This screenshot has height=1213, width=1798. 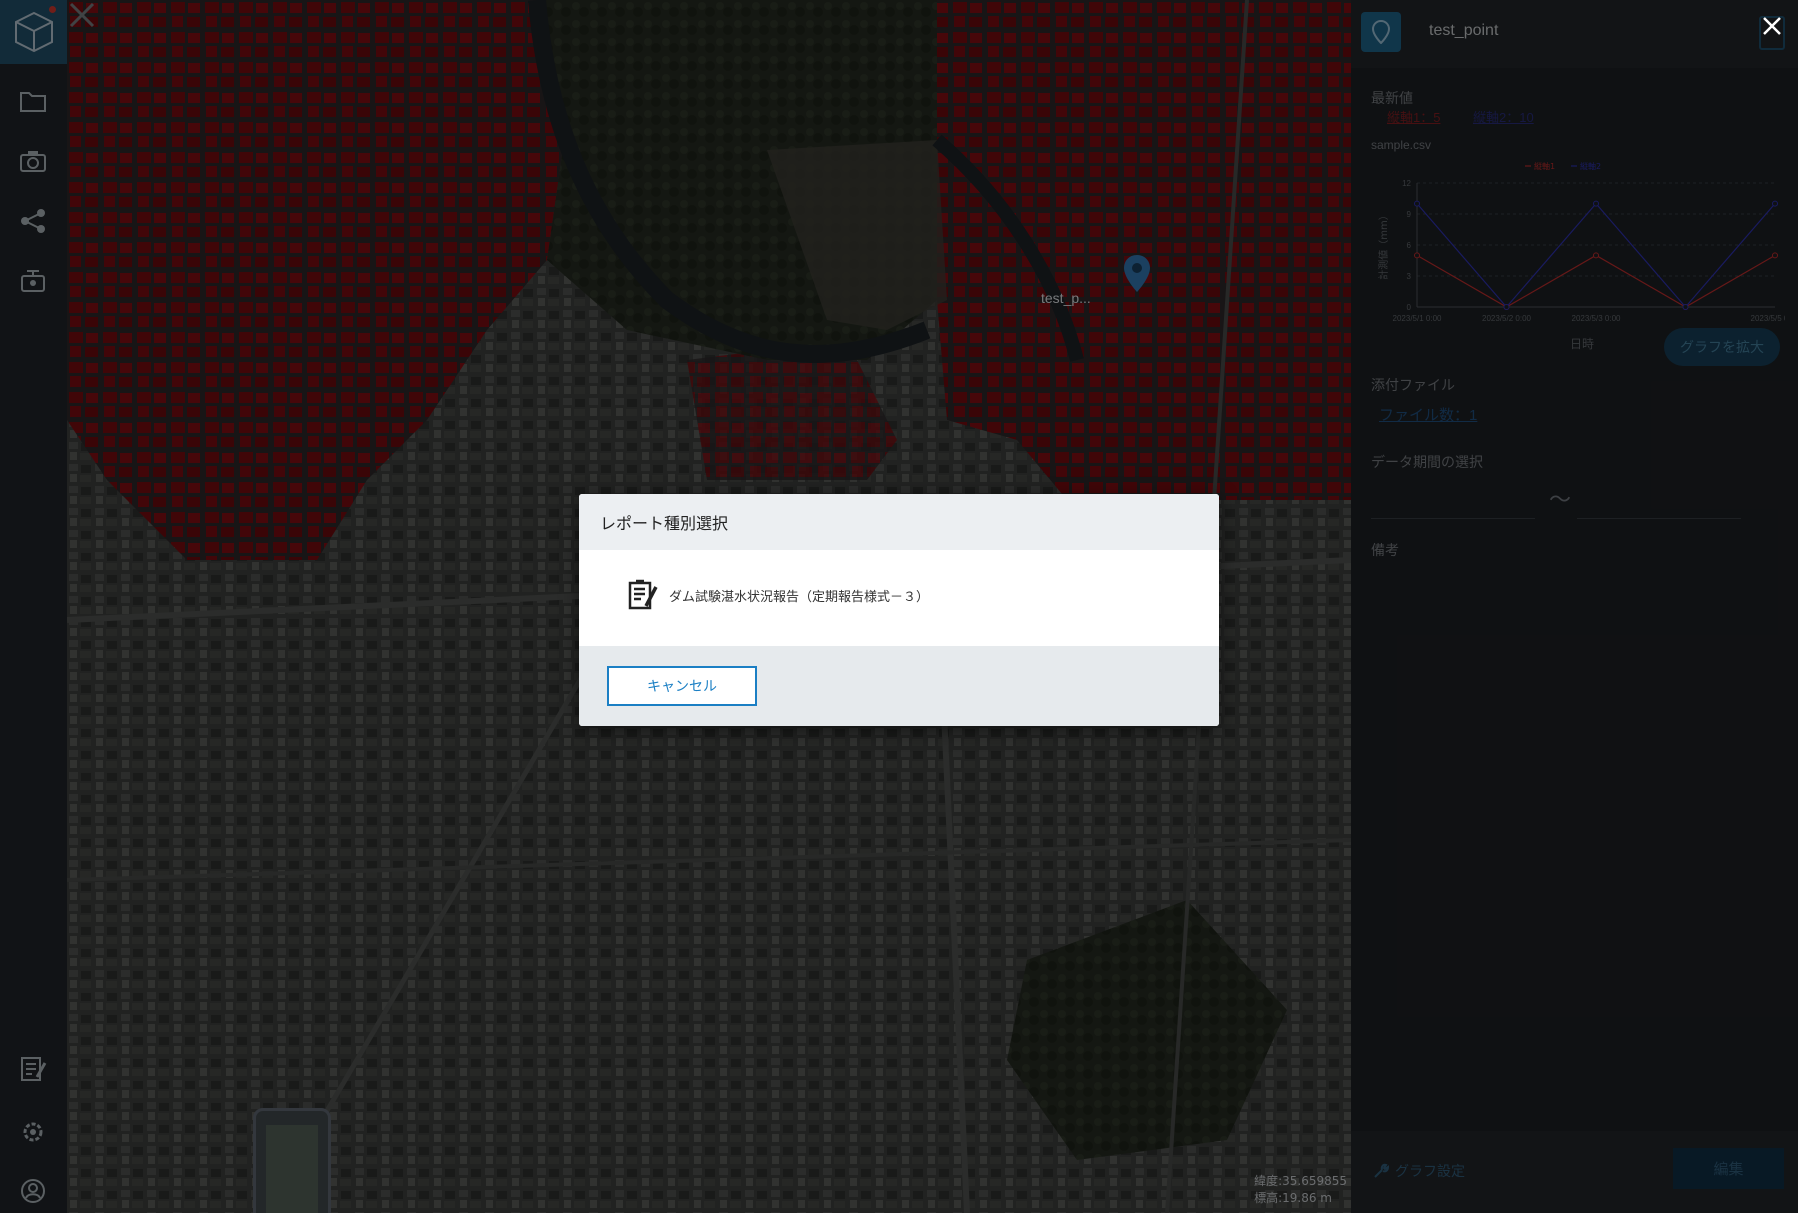 I want to click on close-icon, so click(x=1772, y=26).